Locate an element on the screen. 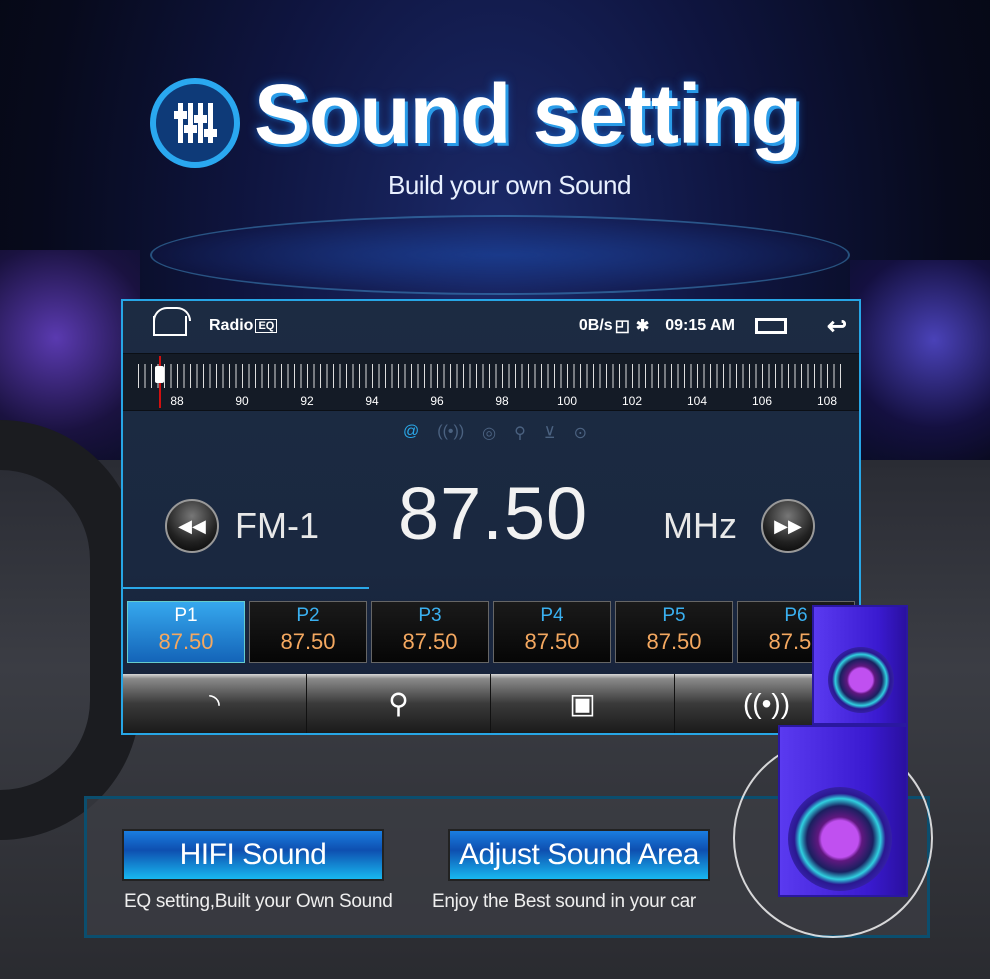  tuning-slider-handle is located at coordinates (159, 374).